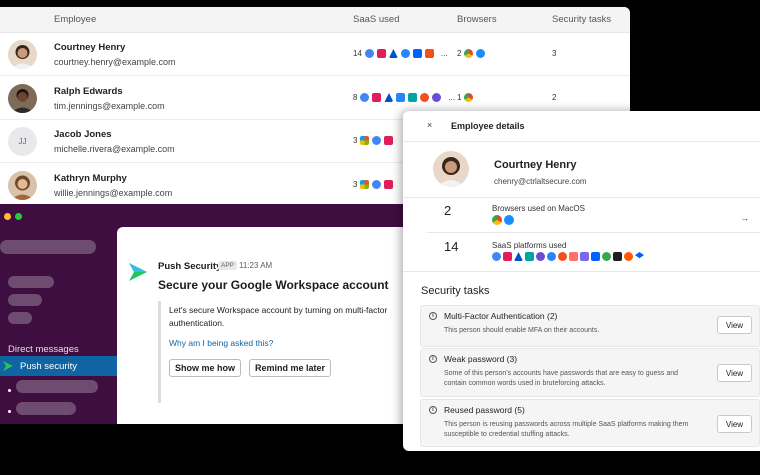  I want to click on col-employee: Employee, so click(75, 19).